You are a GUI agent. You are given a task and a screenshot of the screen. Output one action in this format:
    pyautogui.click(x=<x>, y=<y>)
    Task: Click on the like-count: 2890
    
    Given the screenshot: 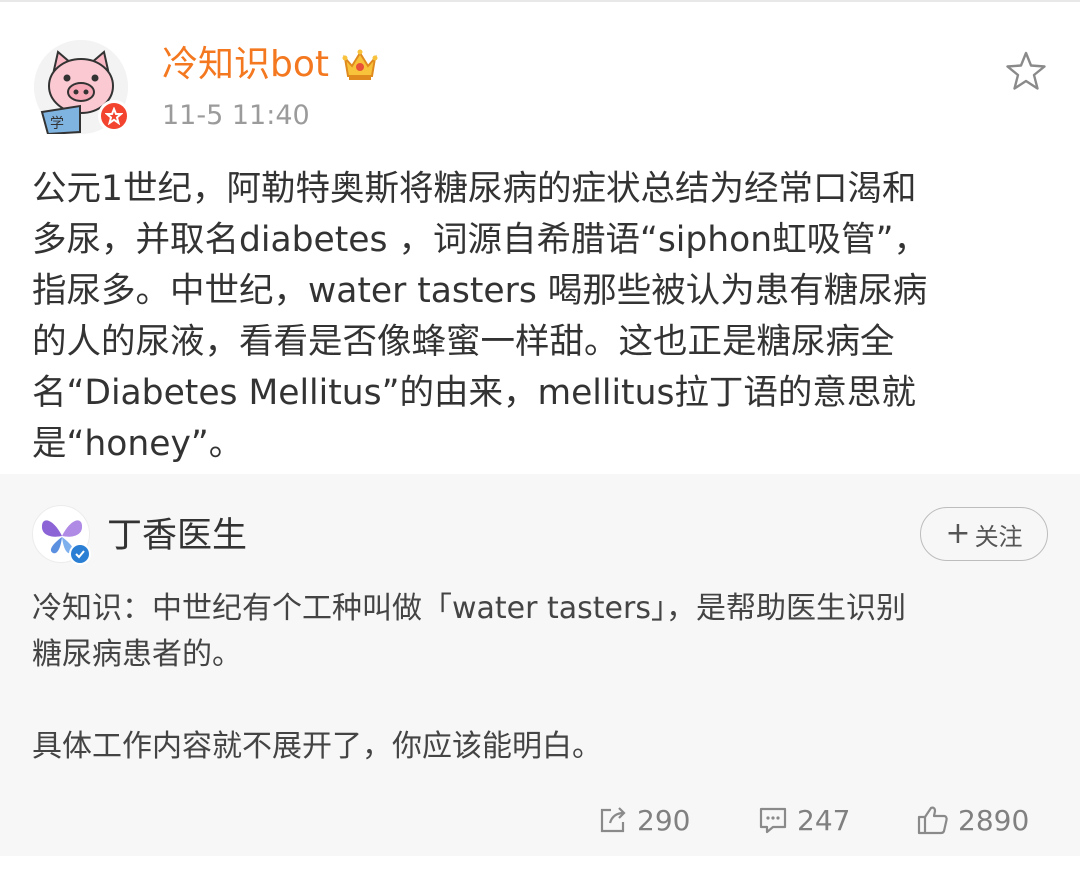 What is the action you would take?
    pyautogui.click(x=994, y=820)
    